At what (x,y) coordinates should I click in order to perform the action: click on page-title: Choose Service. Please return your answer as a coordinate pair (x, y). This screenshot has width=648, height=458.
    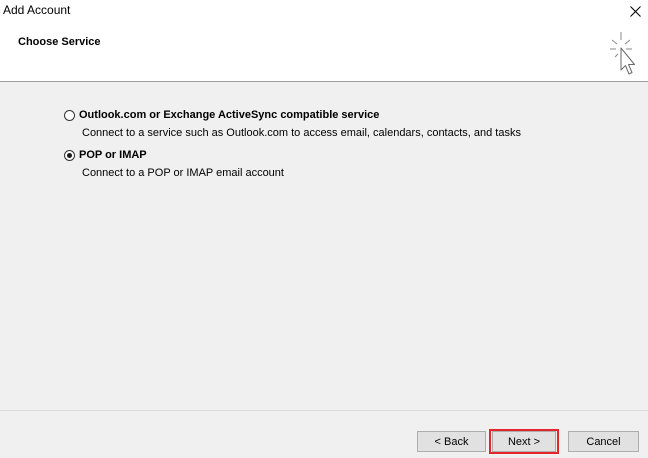
    Looking at the image, I should click on (59, 42).